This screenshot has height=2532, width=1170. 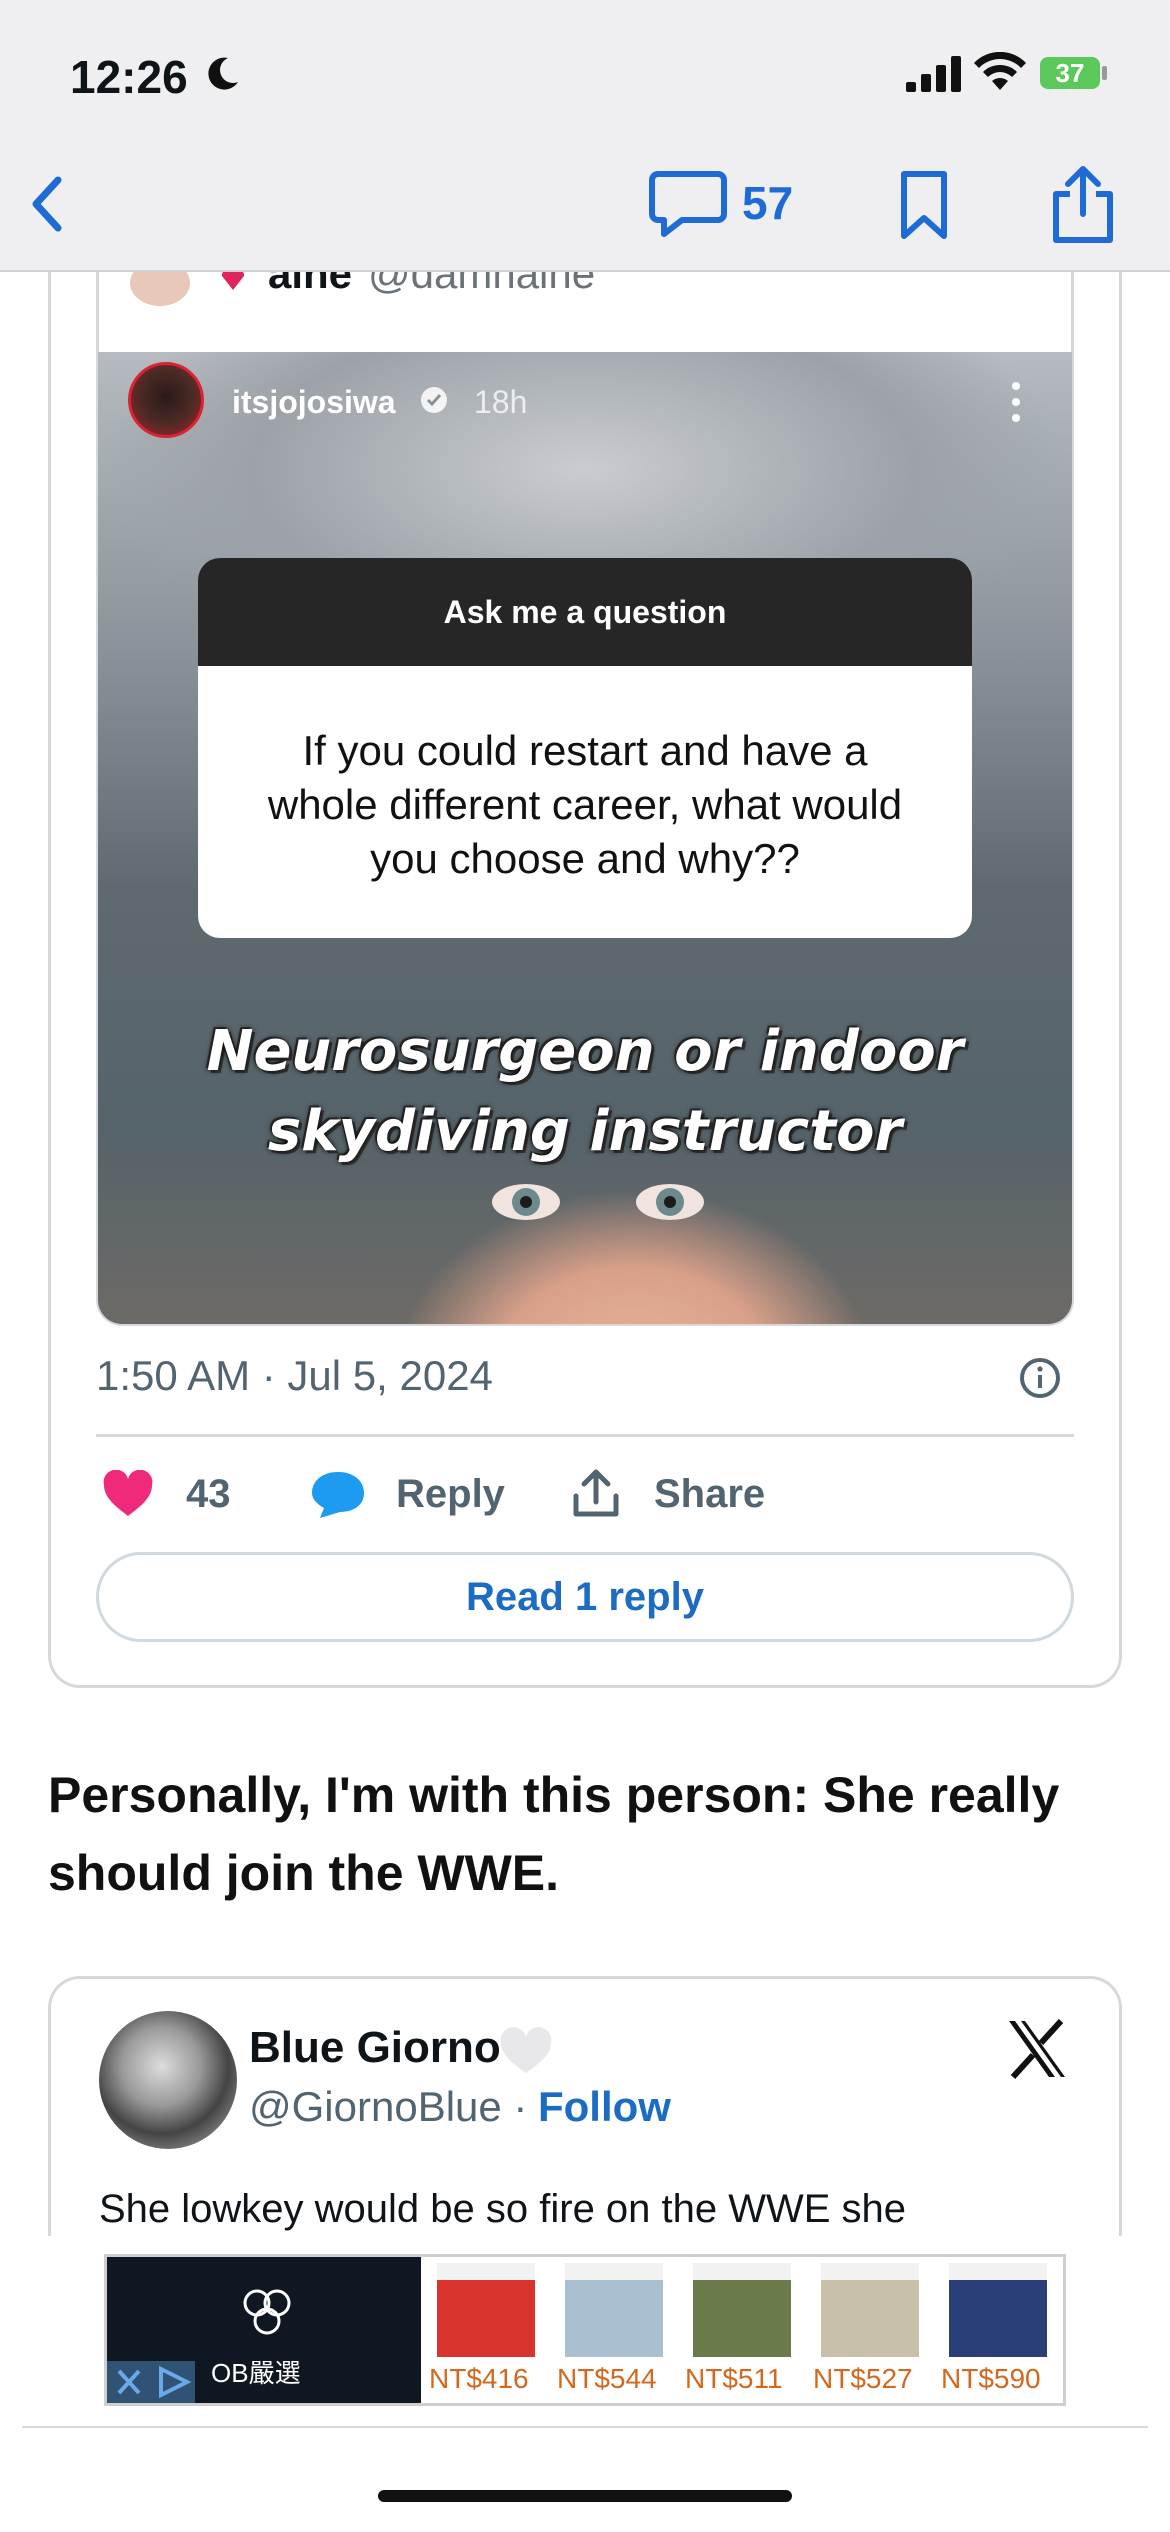 What do you see at coordinates (1016, 402) in the screenshot?
I see `more-dots-icon` at bounding box center [1016, 402].